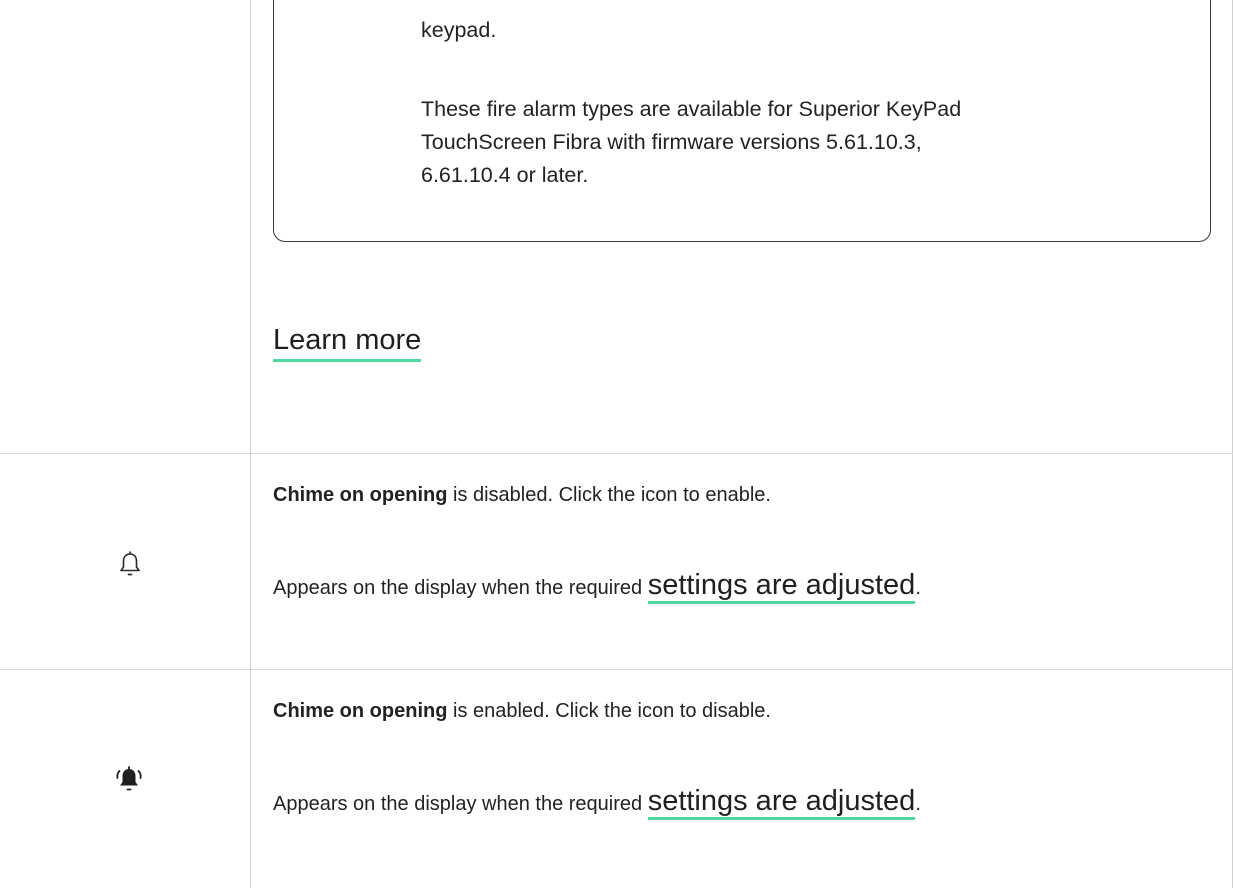 The image size is (1233, 888). Describe the element at coordinates (129, 780) in the screenshot. I see `bell-ringing-filled-icon` at that location.